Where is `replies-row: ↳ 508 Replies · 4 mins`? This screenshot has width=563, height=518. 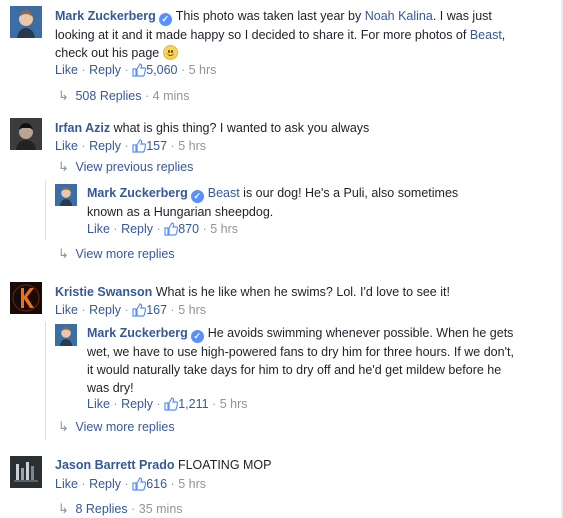 replies-row: ↳ 508 Replies · 4 mins is located at coordinates (123, 96).